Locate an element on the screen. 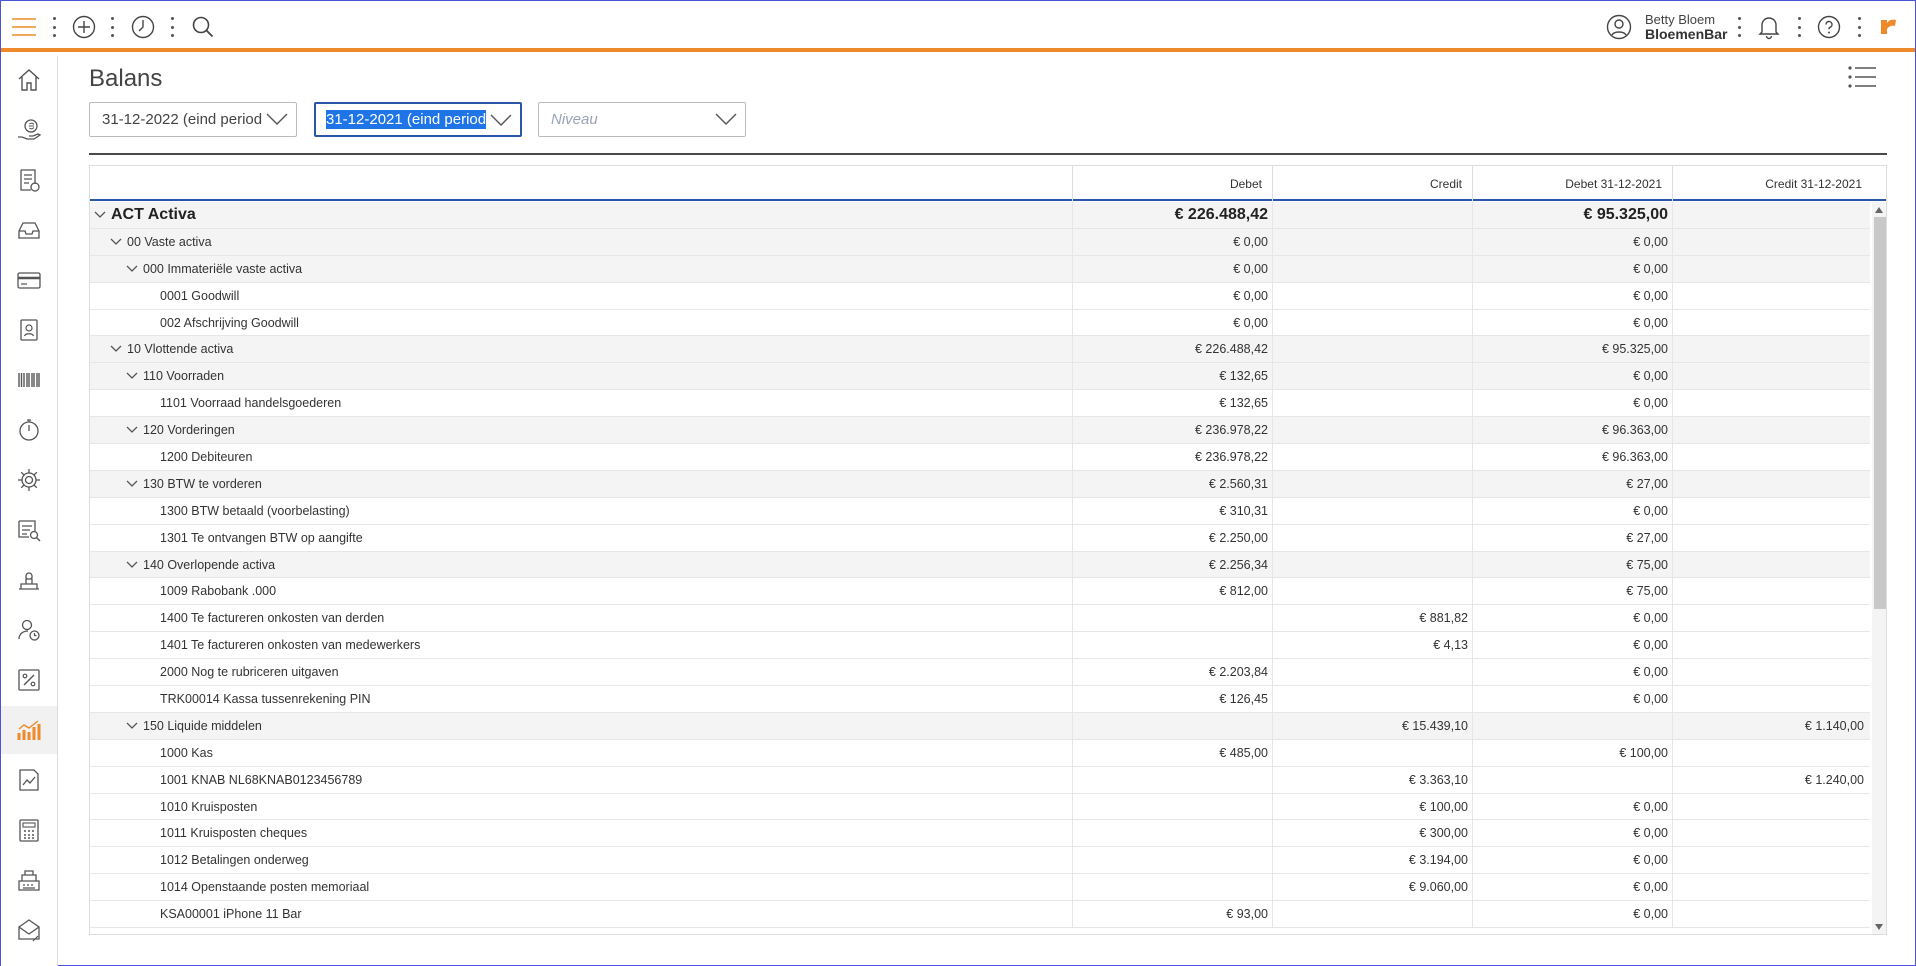  table-row: 0001 Goodwill € 0,00 € 0,00 is located at coordinates (980, 296).